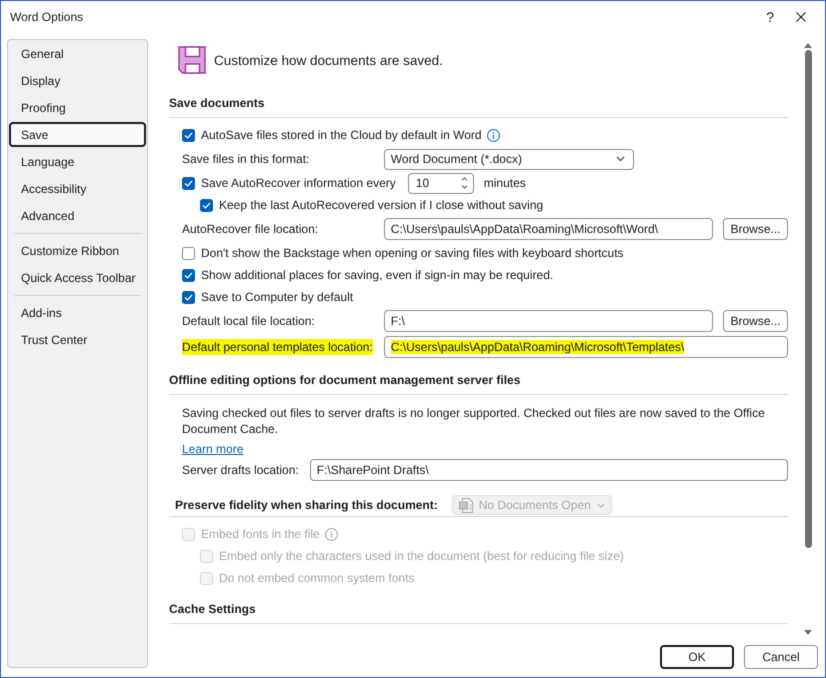 This screenshot has width=826, height=678. I want to click on section-heading: Preserve fidelity when sharing this document:, so click(306, 505).